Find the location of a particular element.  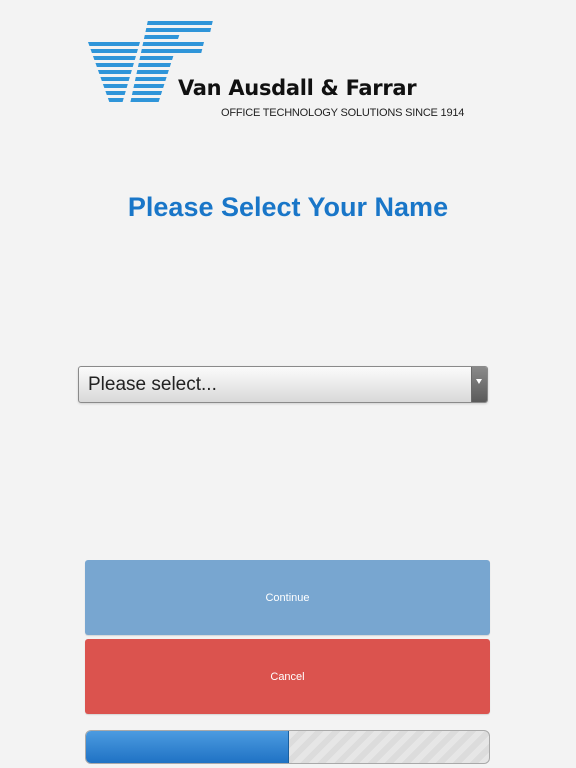

progress-bar is located at coordinates (287, 747).